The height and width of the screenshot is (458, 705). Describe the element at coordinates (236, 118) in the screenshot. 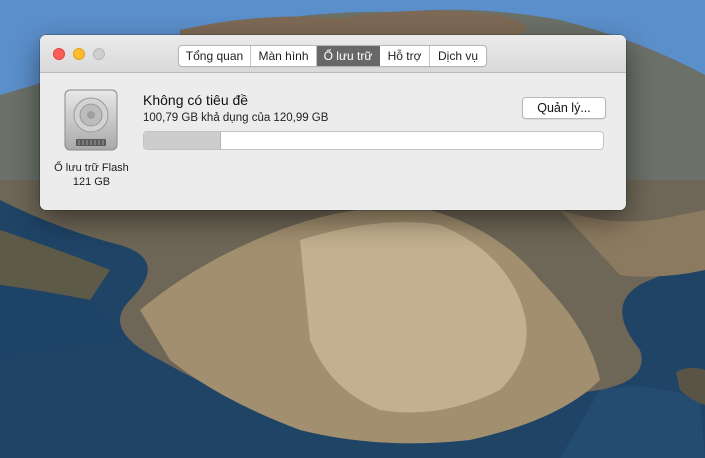

I see `volume-space-text: 100,79 GB khả dụng của 120,99 GB` at that location.